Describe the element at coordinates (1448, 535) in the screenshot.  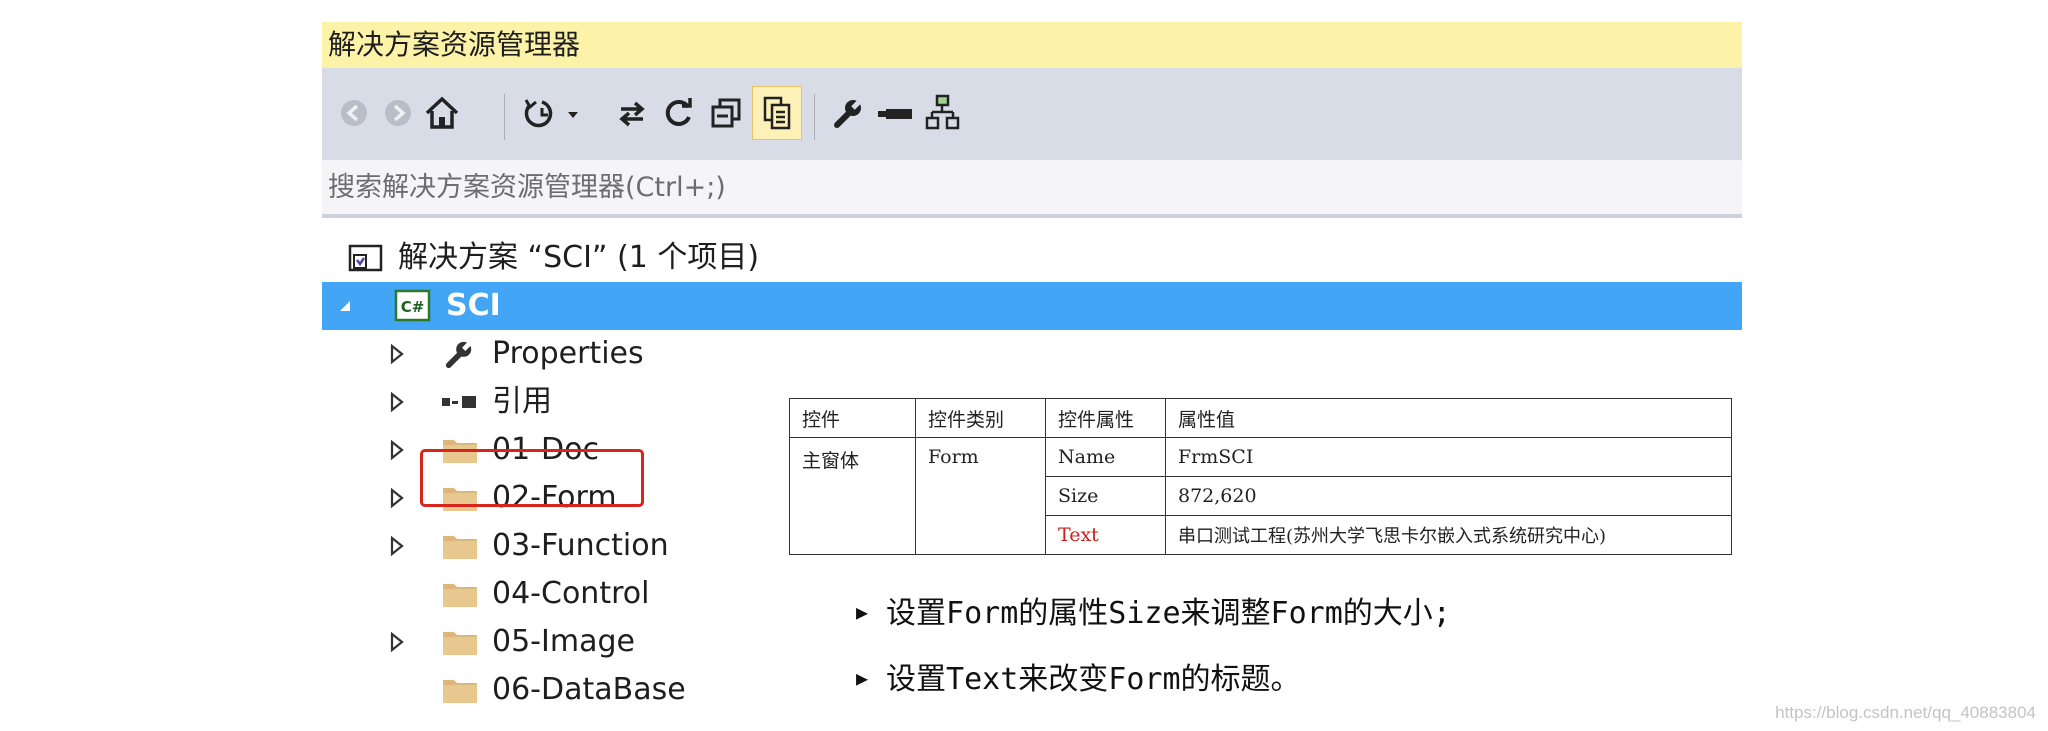
I see `table-cell-value: 串口测试工程(苏州大学飞思卡尔嵌入式系统研究中心)` at that location.